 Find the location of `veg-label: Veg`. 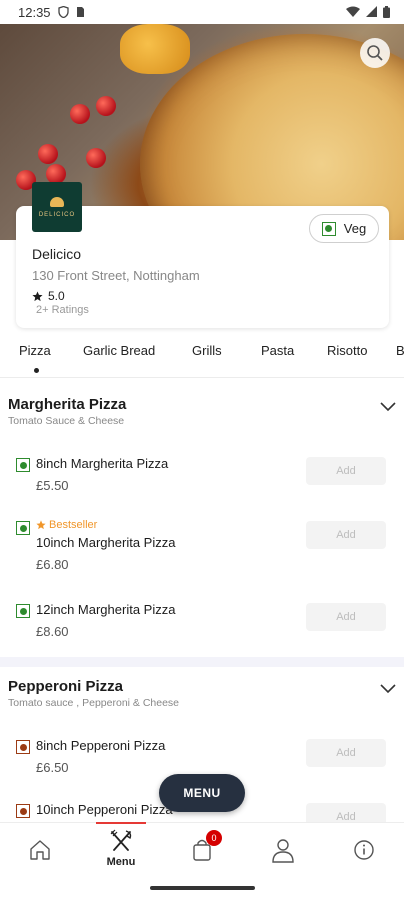

veg-label: Veg is located at coordinates (355, 228).